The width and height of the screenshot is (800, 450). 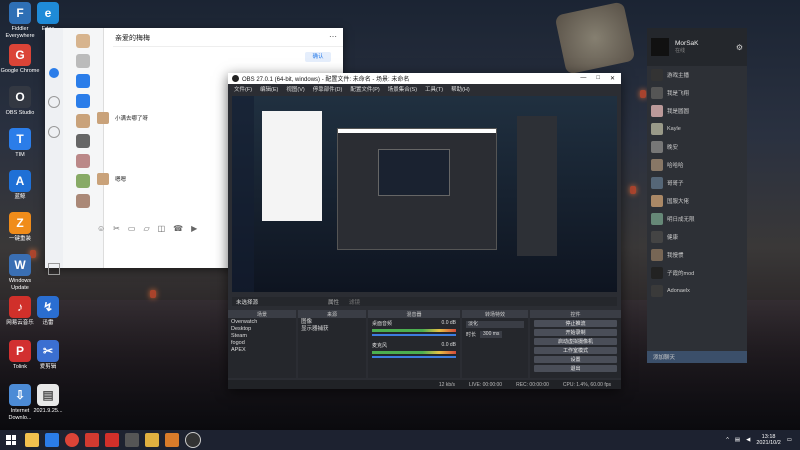 I want to click on emoji-icon: ☺, so click(x=101, y=228).